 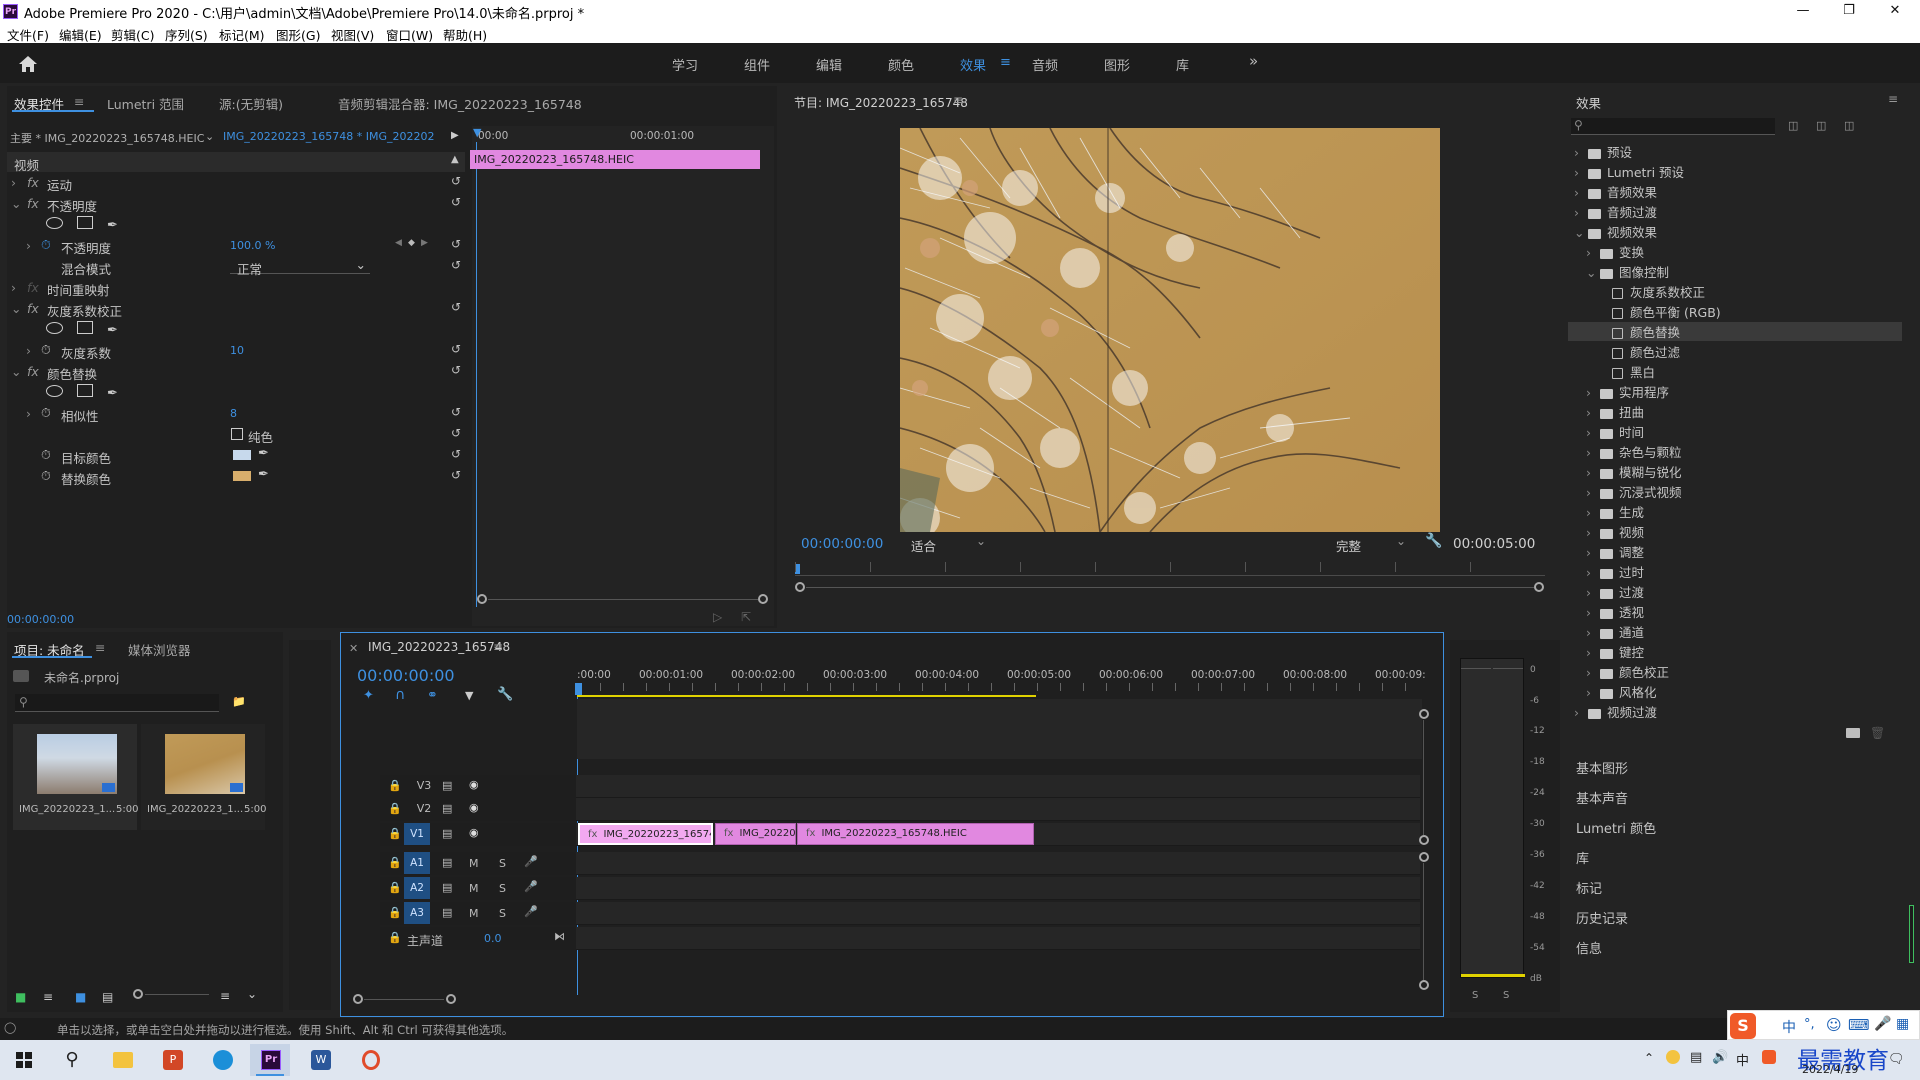 I want to click on program-zoom-start-handle, so click(x=800, y=587).